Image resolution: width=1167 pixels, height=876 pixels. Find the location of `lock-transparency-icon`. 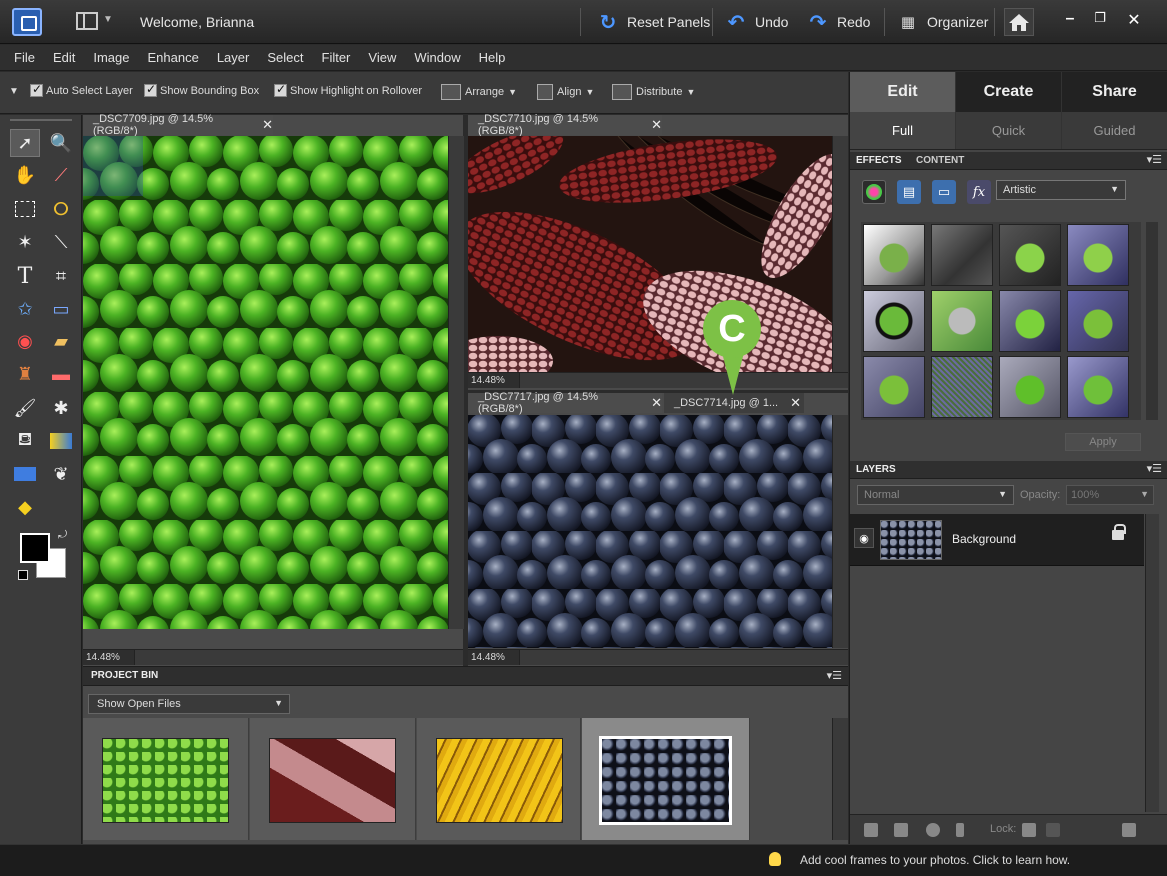

lock-transparency-icon is located at coordinates (1029, 830).